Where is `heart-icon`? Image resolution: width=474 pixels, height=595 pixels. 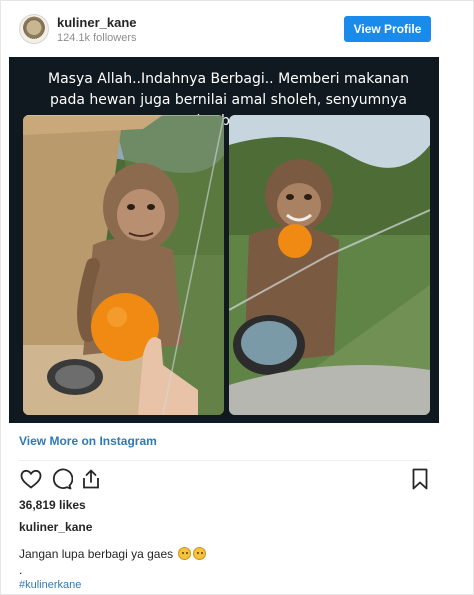
heart-icon is located at coordinates (31, 479).